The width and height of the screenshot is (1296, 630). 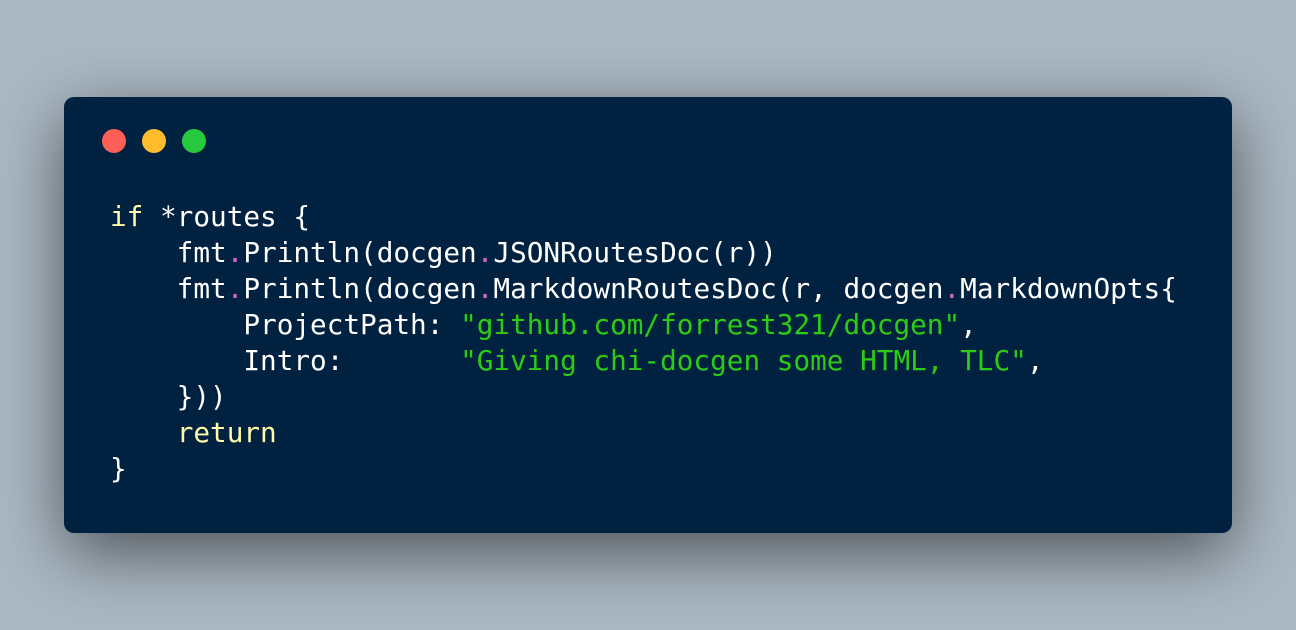 I want to click on code-token-default: })), so click(x=168, y=396).